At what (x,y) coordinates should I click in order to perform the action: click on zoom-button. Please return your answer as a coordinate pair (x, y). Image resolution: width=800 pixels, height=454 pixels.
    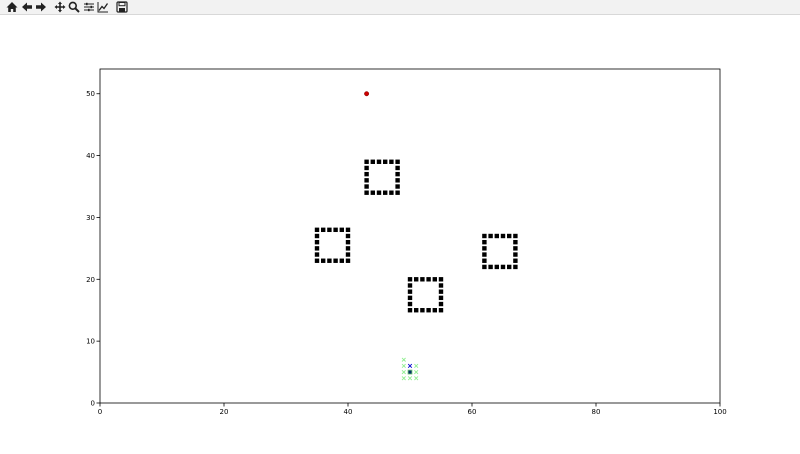
    Looking at the image, I should click on (74, 7).